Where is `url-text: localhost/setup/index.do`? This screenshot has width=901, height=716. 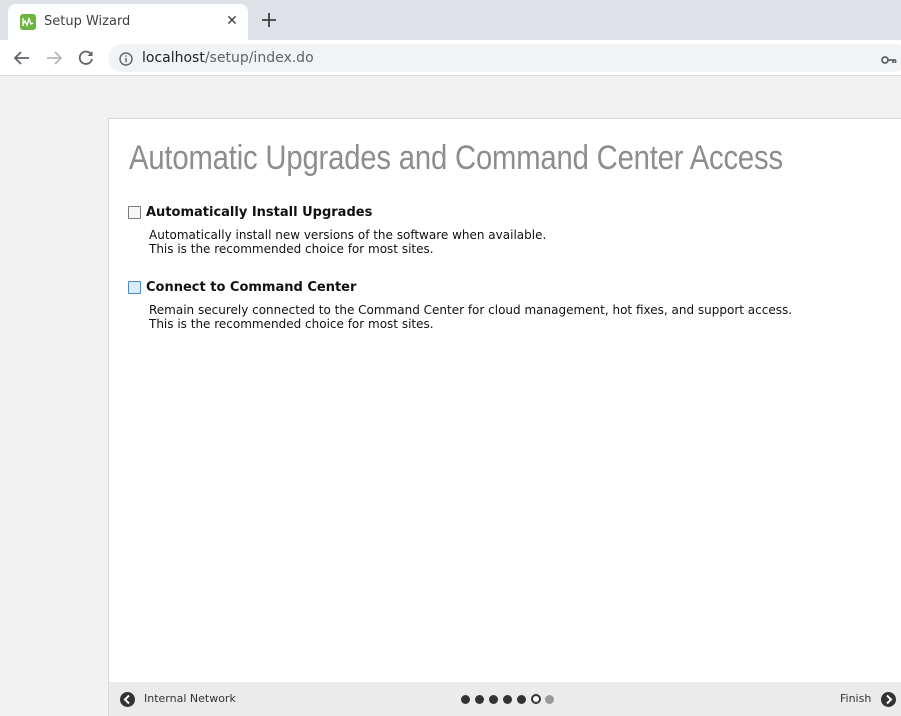
url-text: localhost/setup/index.do is located at coordinates (228, 58).